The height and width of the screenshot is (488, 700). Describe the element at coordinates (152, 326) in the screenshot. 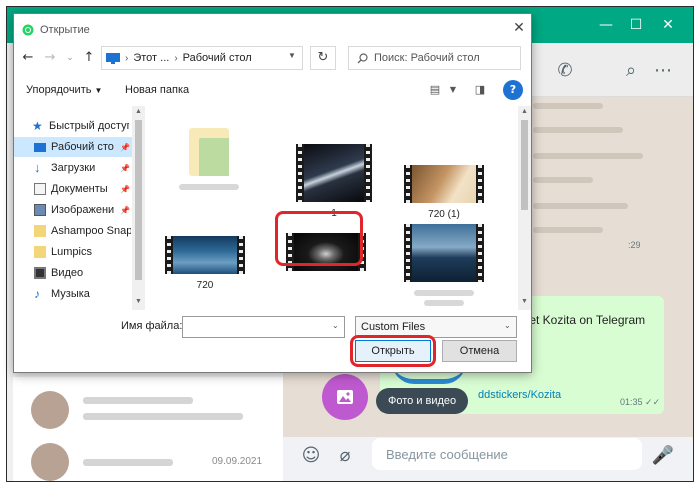

I see `filename-label: Имя файла:` at that location.